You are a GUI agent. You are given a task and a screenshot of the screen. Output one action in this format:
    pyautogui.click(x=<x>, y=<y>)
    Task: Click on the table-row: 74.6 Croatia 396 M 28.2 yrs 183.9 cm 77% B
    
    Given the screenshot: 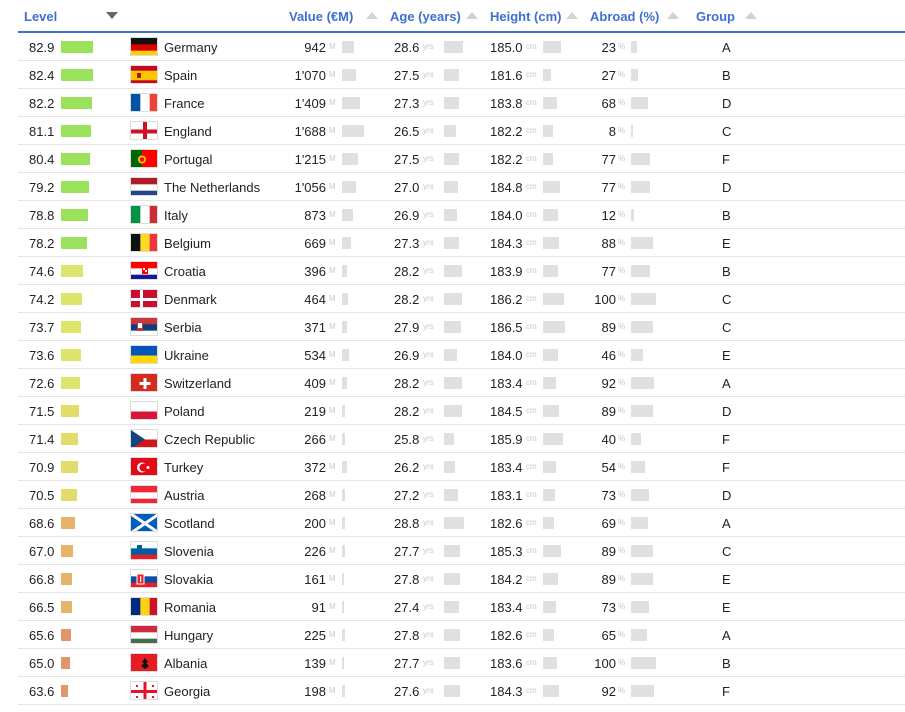 What is the action you would take?
    pyautogui.click(x=461, y=271)
    